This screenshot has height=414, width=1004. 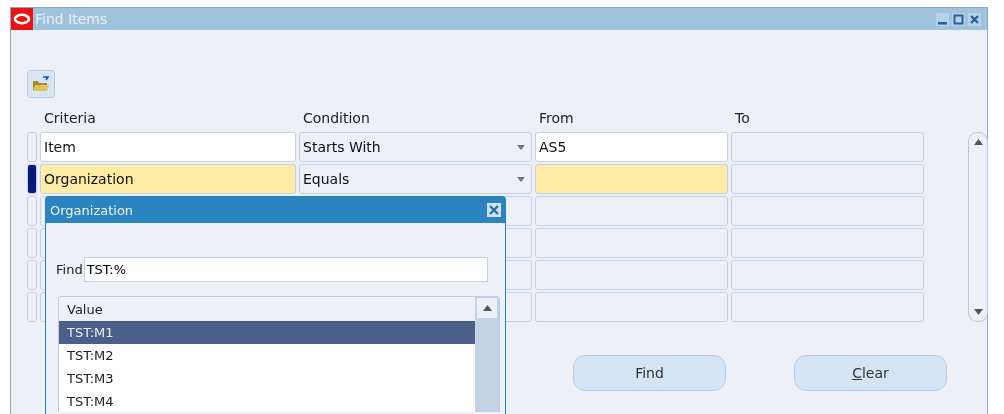 What do you see at coordinates (72, 19) in the screenshot?
I see `window-title: Find Items` at bounding box center [72, 19].